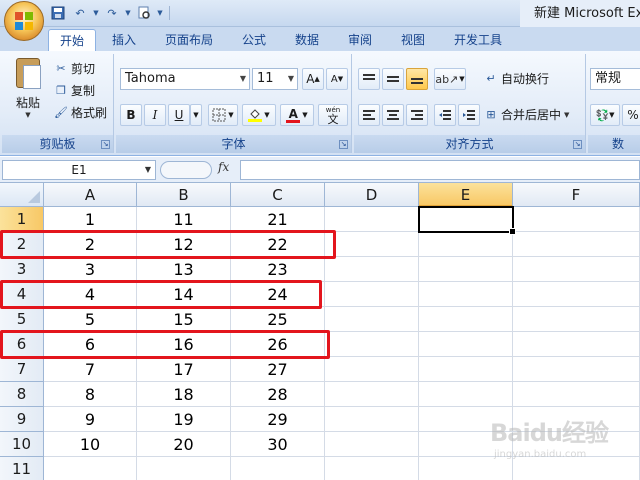 The image size is (640, 480). I want to click on insert-function-button: fx, so click(223, 167).